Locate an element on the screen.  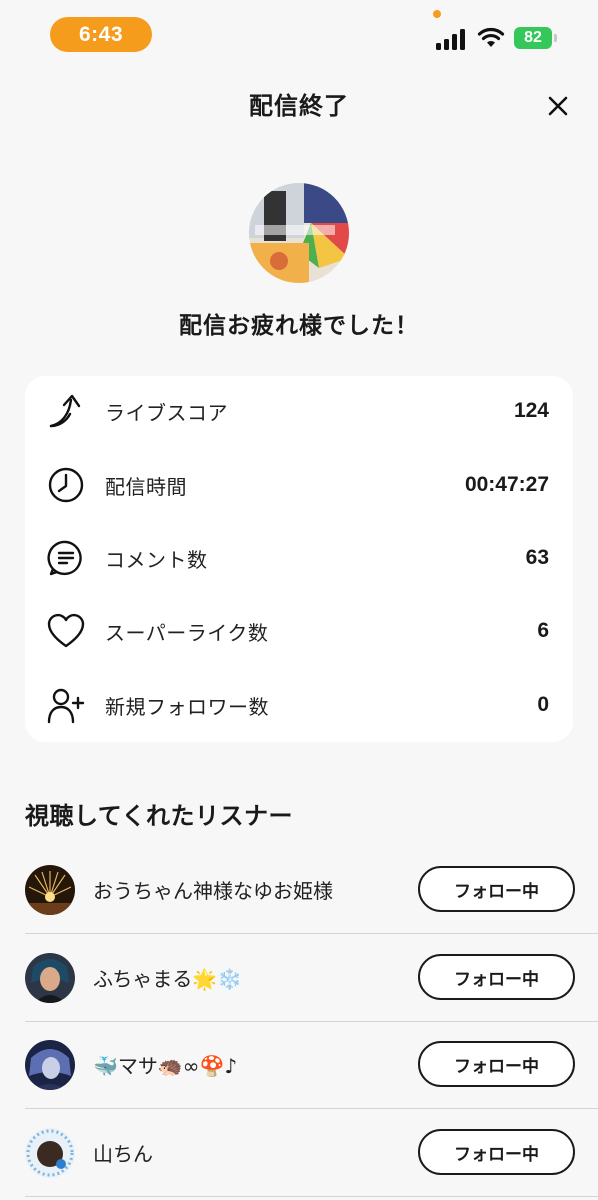
battery-indicator: 82 is located at coordinates (536, 38).